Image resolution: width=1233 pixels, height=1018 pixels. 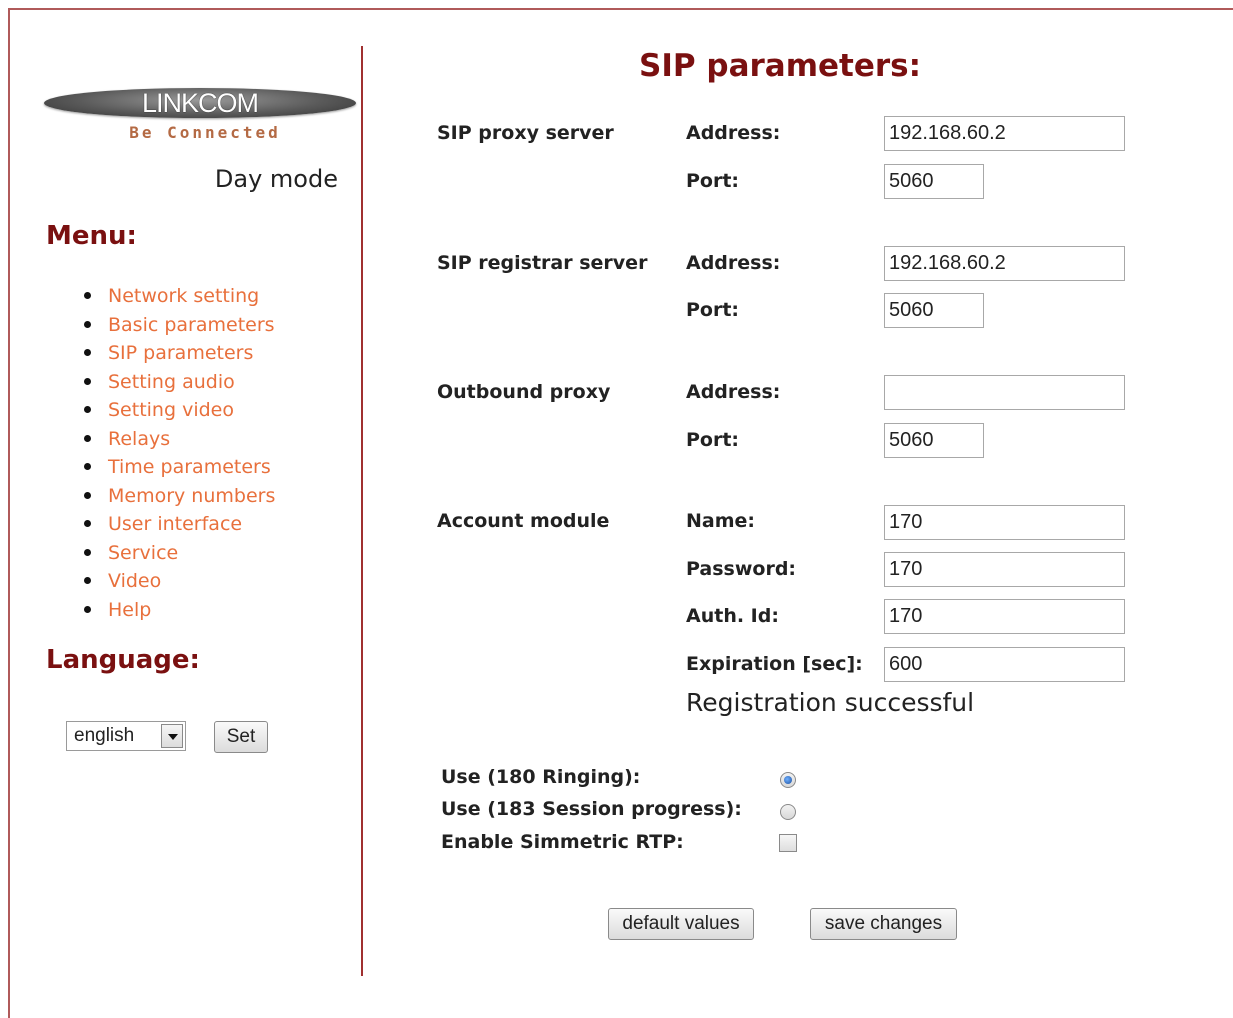 What do you see at coordinates (177, 610) in the screenshot?
I see `menu-item-help: Help` at bounding box center [177, 610].